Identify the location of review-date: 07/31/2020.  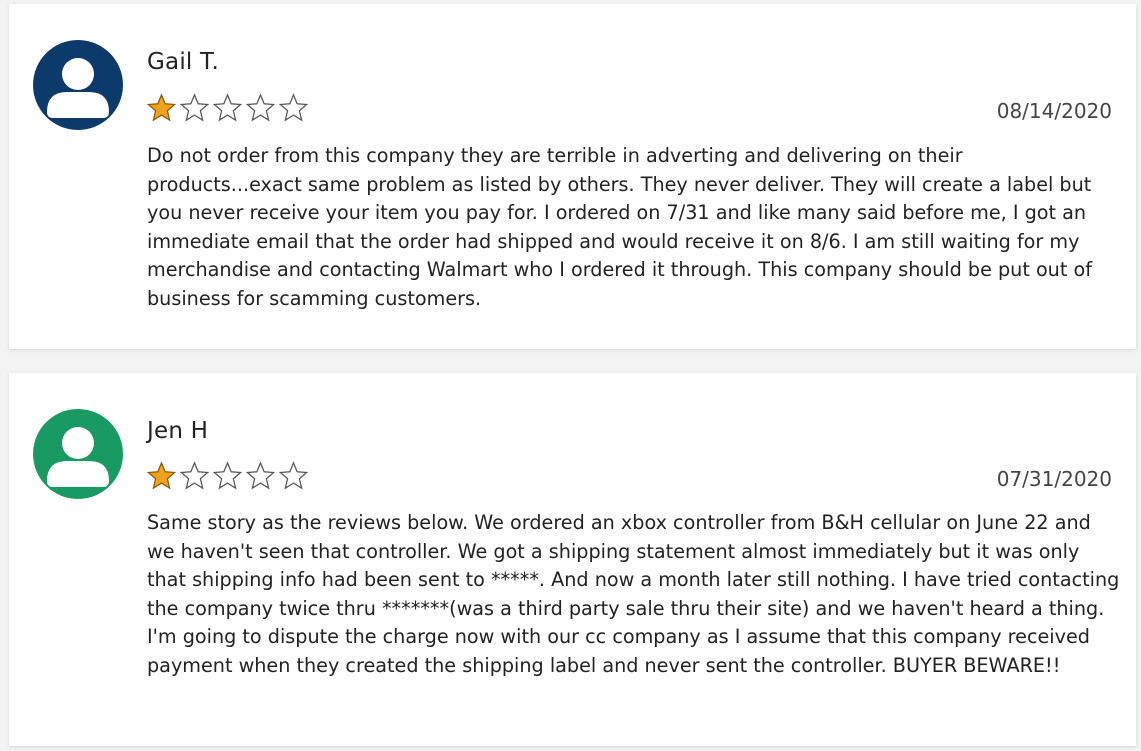
(1054, 479).